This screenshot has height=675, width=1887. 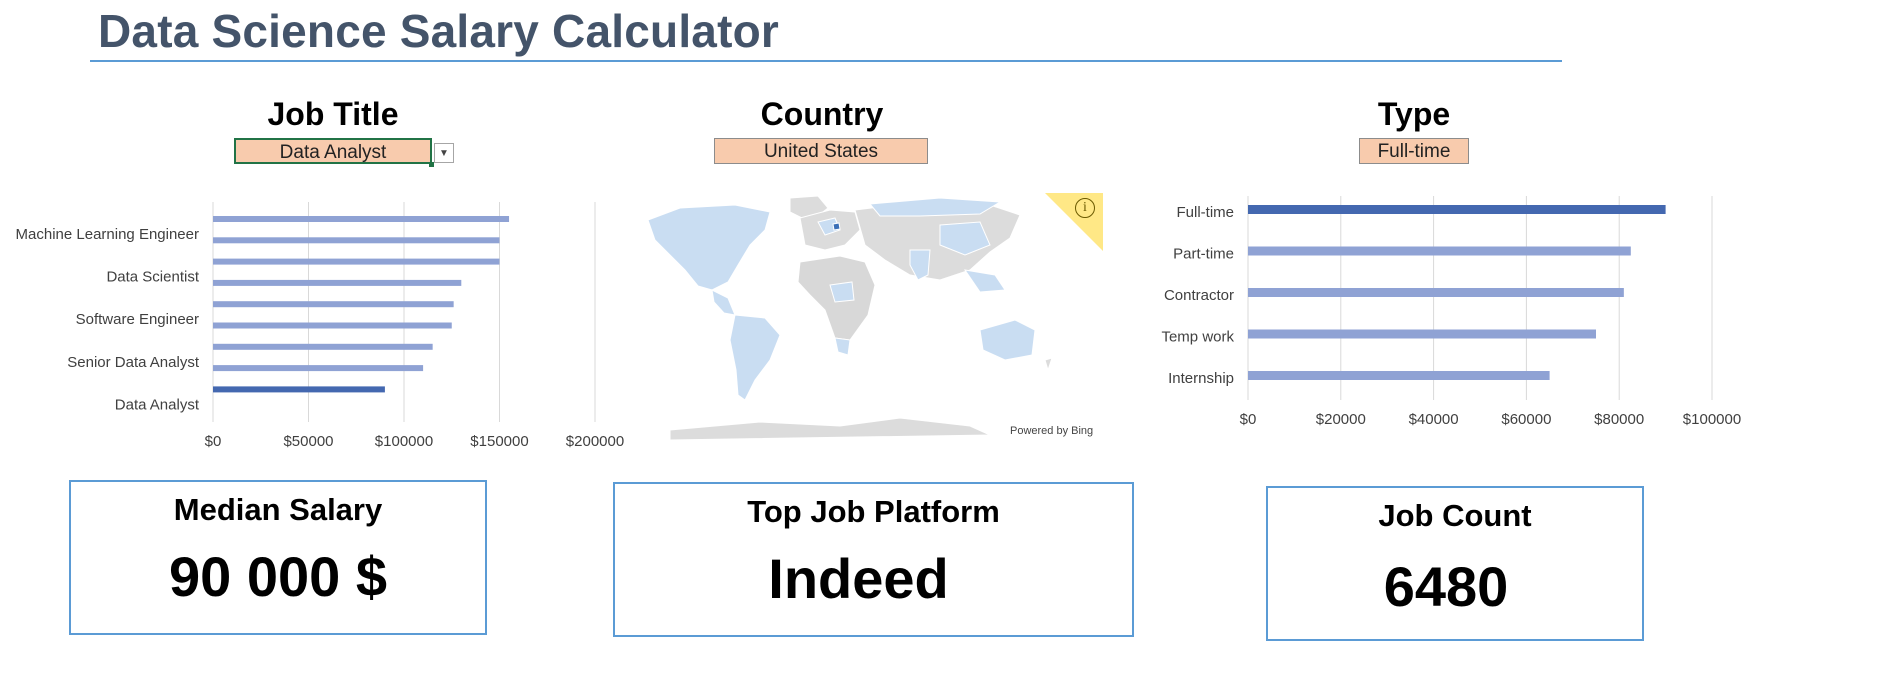 I want to click on category-label: Full-time, so click(x=1205, y=212).